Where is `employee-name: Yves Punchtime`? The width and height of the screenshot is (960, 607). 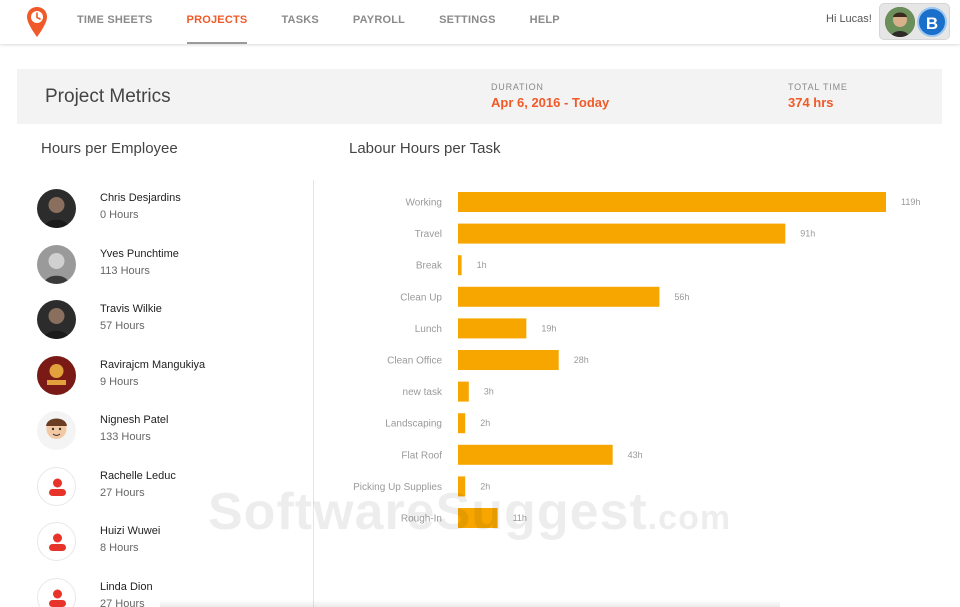 employee-name: Yves Punchtime is located at coordinates (139, 253).